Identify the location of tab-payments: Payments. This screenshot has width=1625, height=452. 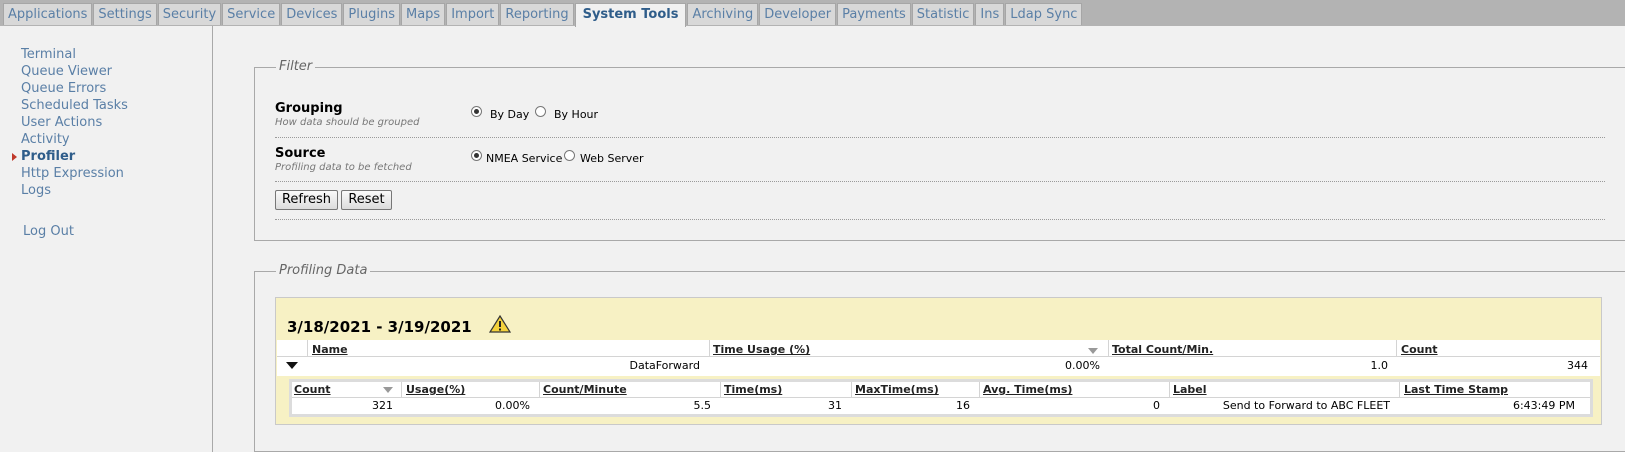
(874, 14).